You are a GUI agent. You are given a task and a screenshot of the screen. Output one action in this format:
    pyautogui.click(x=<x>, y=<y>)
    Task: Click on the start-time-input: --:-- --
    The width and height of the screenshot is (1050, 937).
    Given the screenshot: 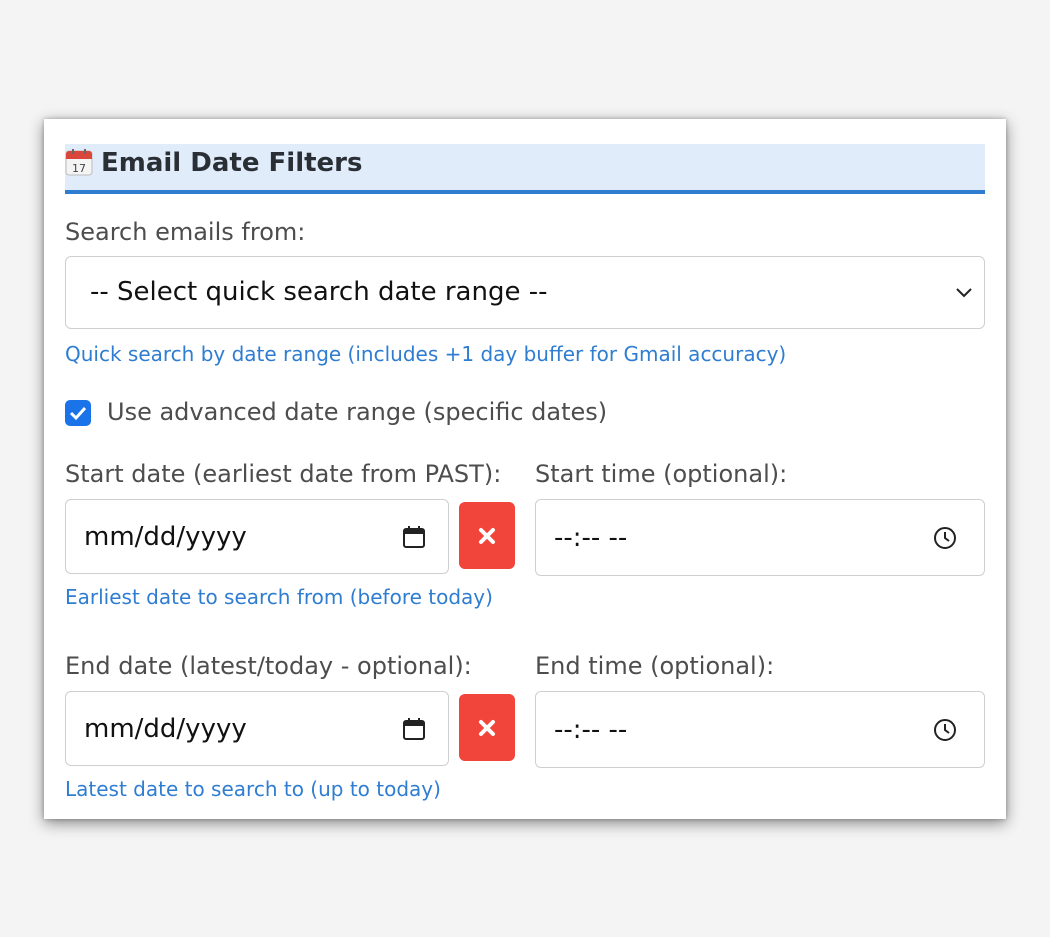 What is the action you would take?
    pyautogui.click(x=760, y=537)
    